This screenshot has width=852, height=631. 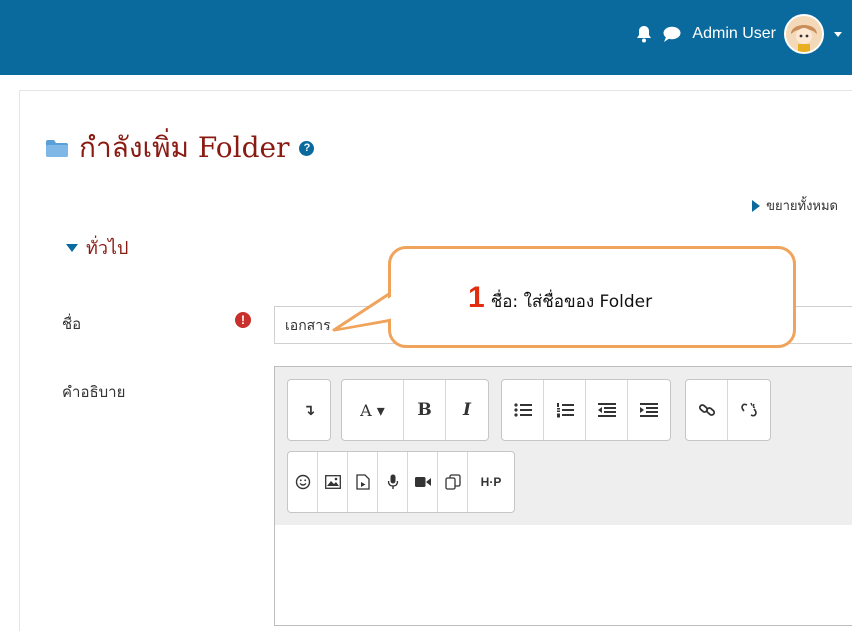 I want to click on microphone-icon, so click(x=392, y=481).